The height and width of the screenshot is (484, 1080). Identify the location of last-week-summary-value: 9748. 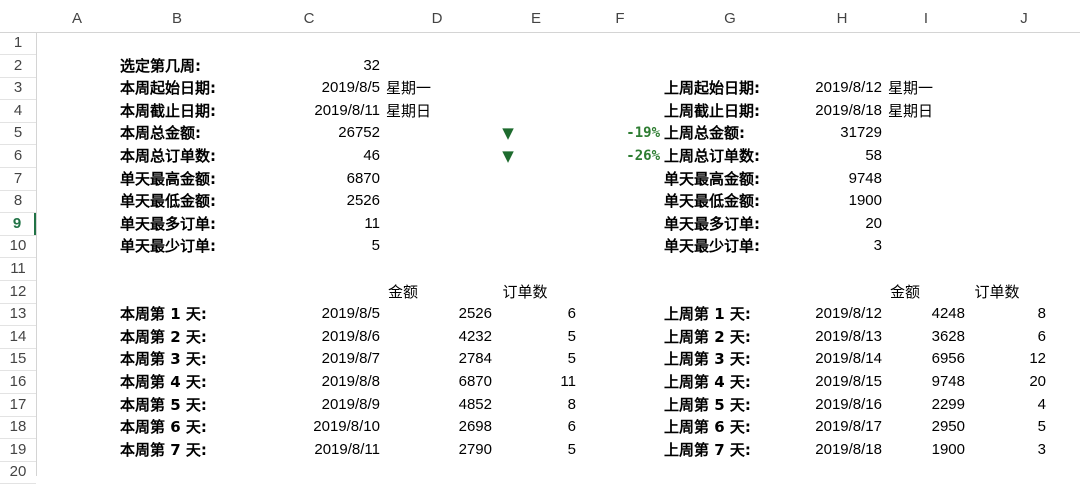
(836, 179).